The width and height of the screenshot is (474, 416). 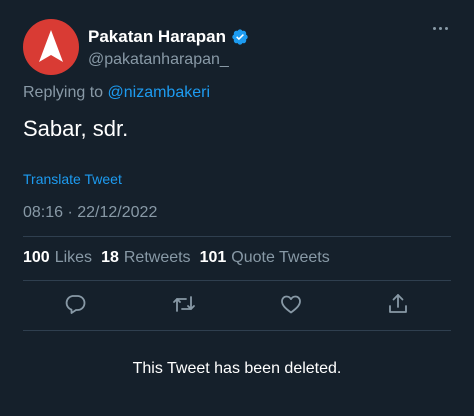 I want to click on tweet-timestamp: 08:16 · 22/12/2022, so click(x=90, y=213).